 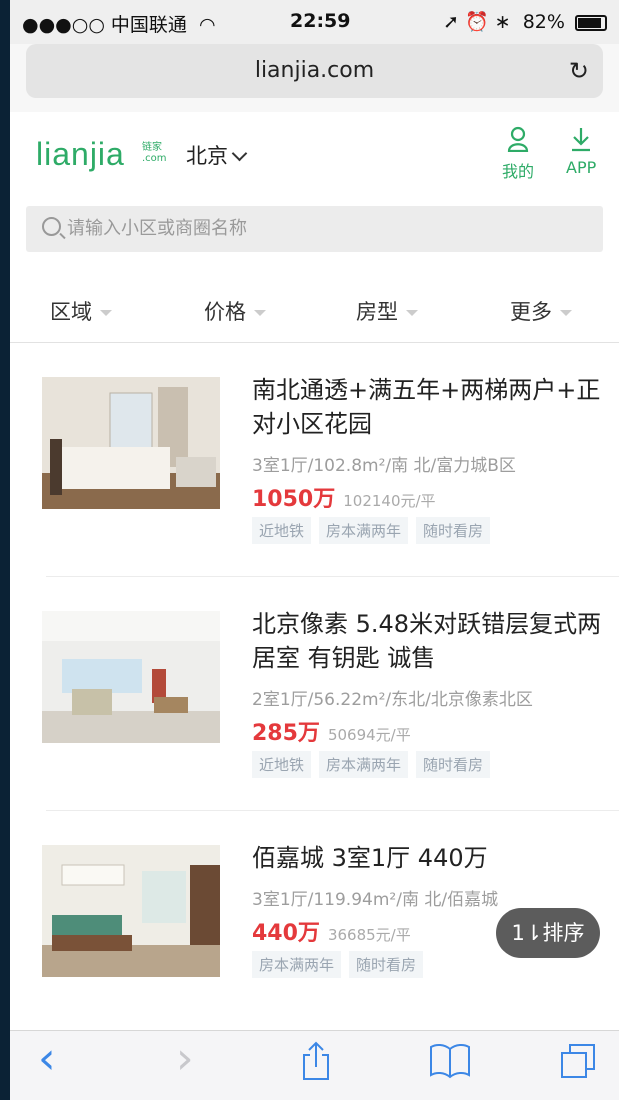 I want to click on listing-price: 440万 36685元/平, so click(x=331, y=931).